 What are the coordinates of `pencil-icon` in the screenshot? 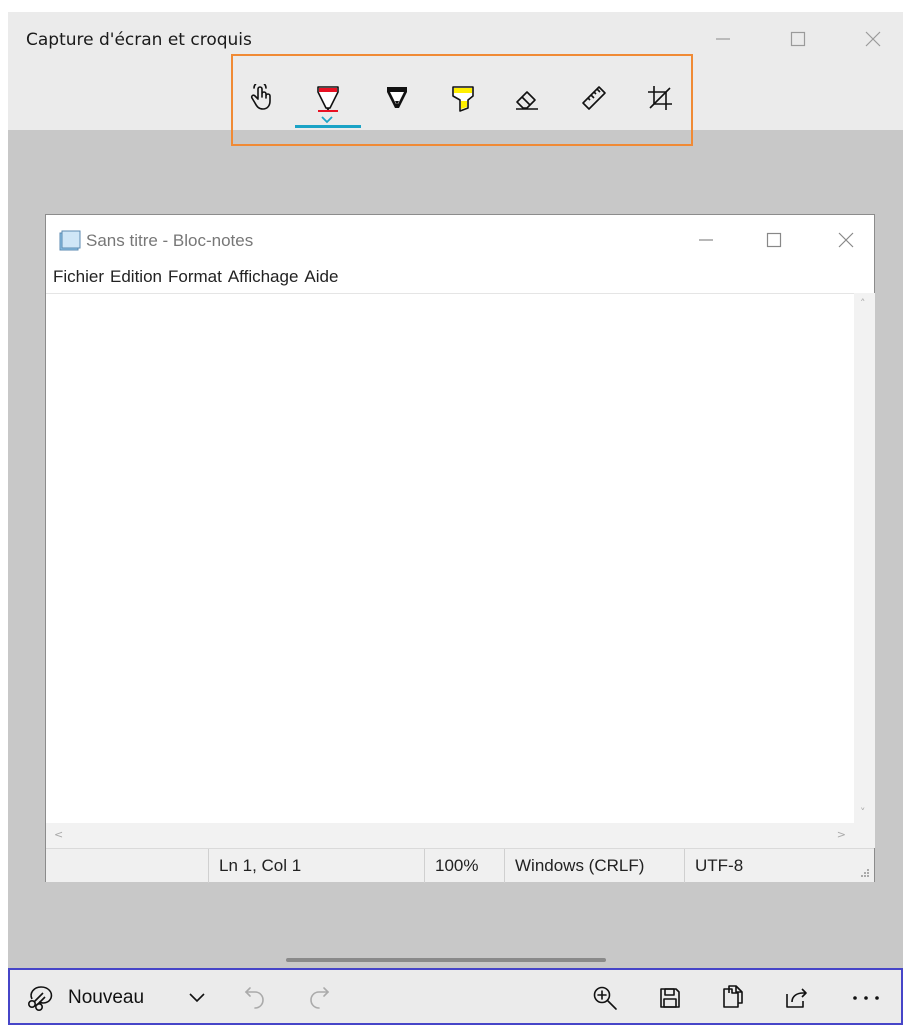 It's located at (397, 97).